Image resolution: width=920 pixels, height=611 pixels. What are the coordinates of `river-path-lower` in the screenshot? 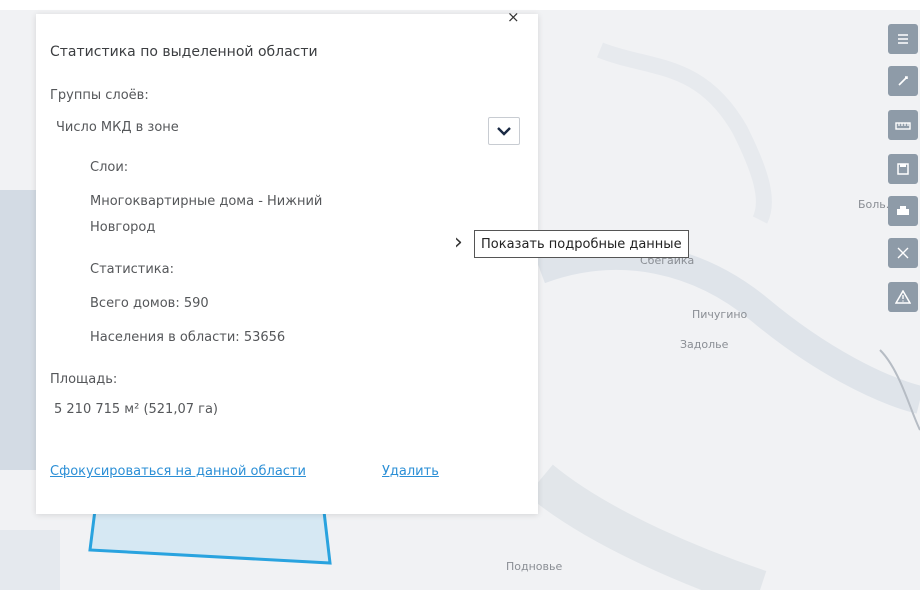 It's located at (647, 527).